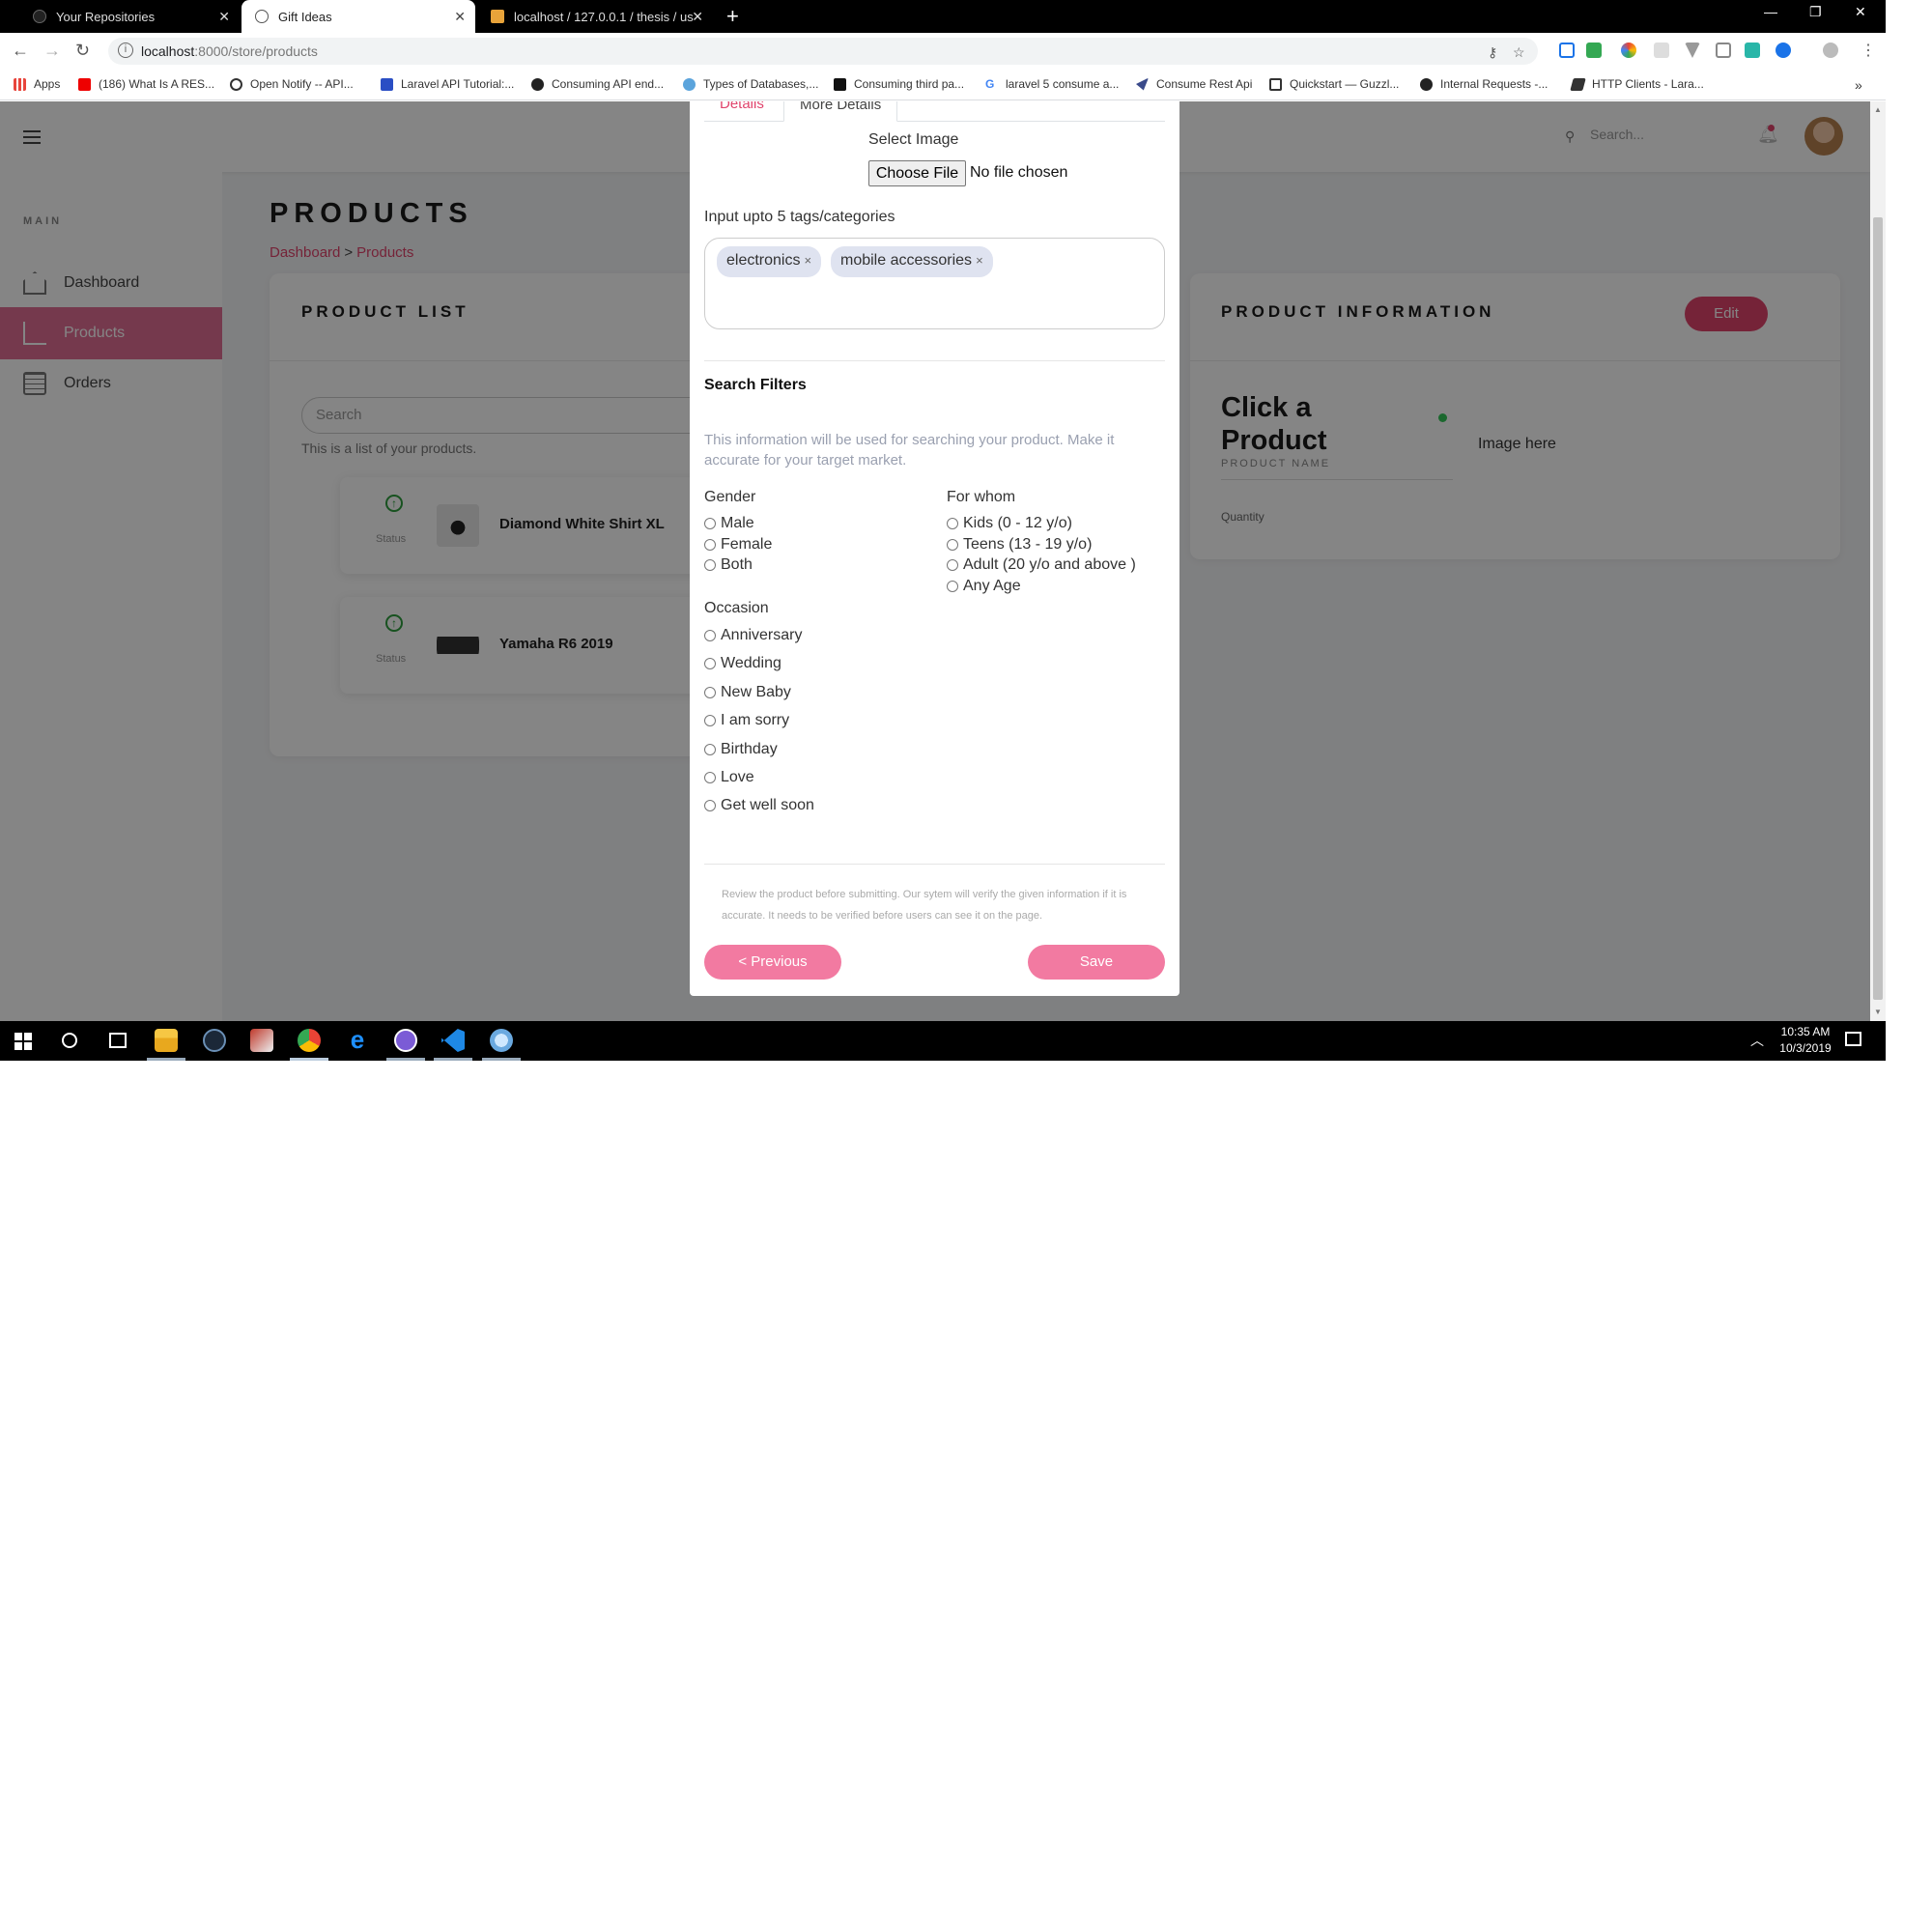 The width and height of the screenshot is (1932, 1932). What do you see at coordinates (20, 51) in the screenshot?
I see `back-icon: ←` at bounding box center [20, 51].